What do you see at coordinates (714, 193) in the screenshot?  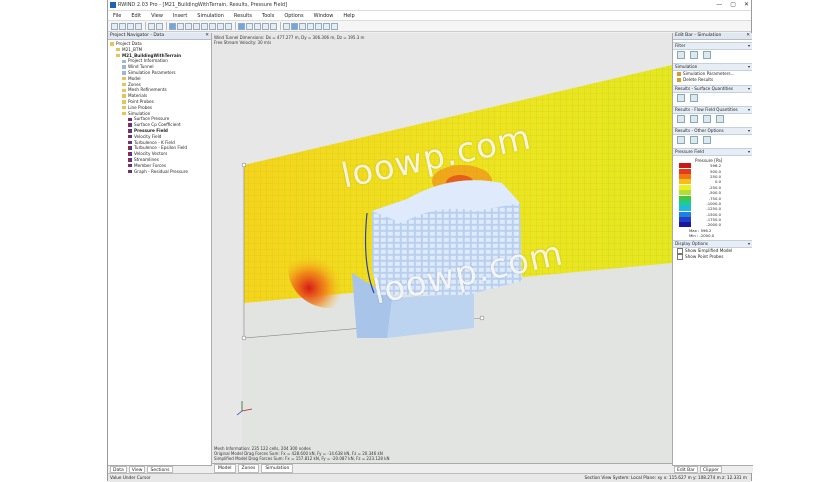 I see `legend-value: -500.0` at bounding box center [714, 193].